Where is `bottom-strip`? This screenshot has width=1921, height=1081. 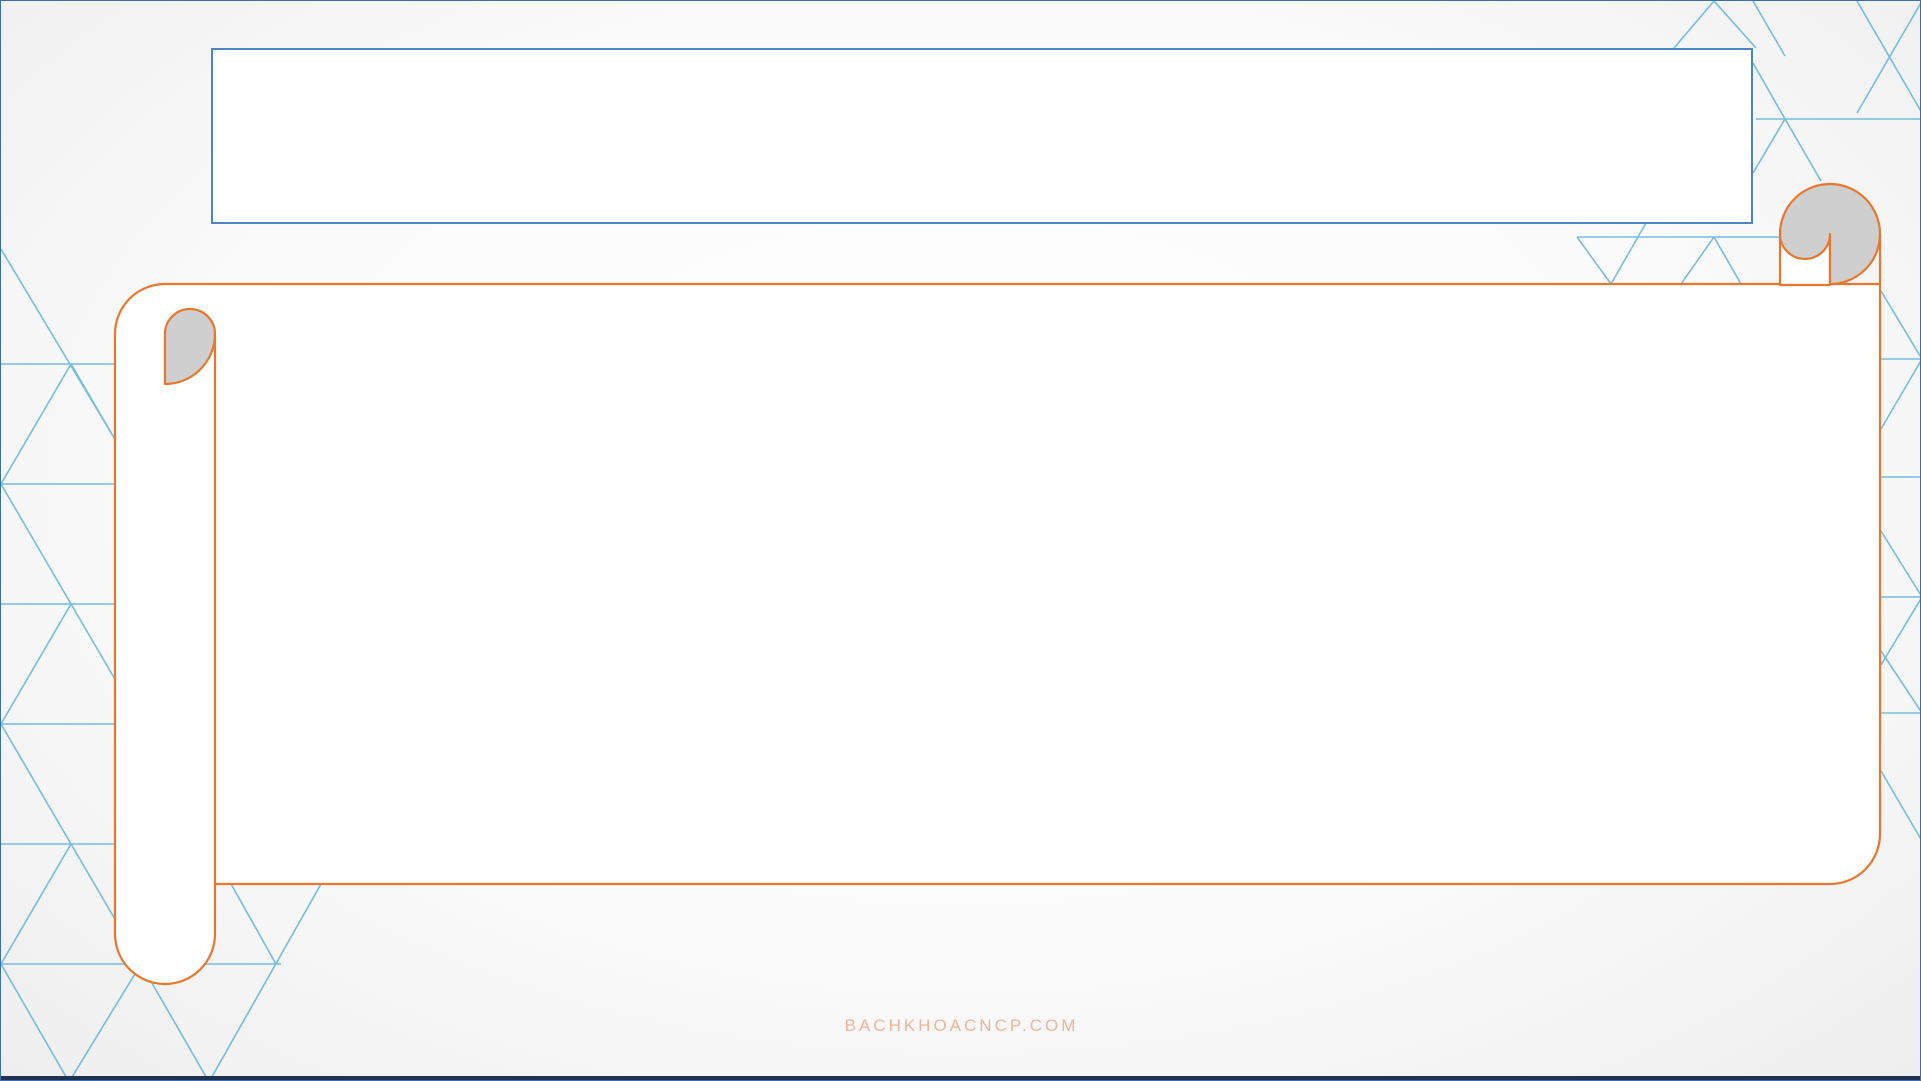
bottom-strip is located at coordinates (960, 1078).